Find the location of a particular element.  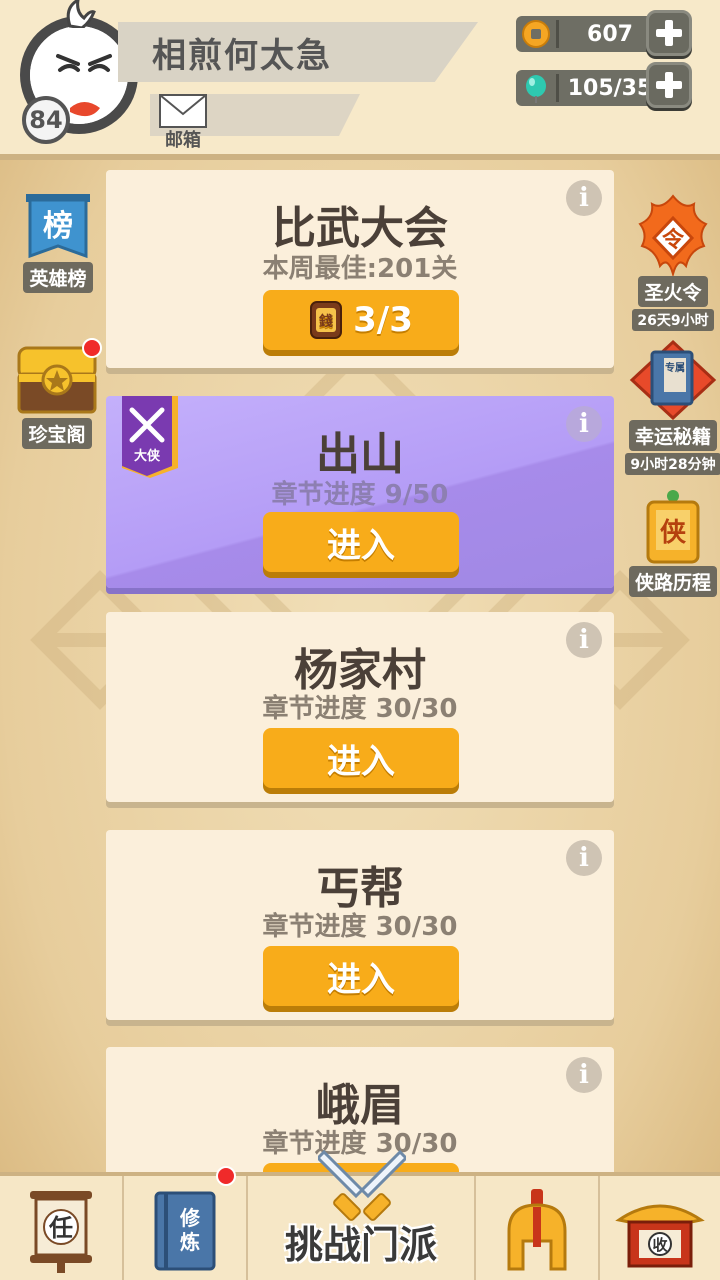

player-name: 相煎何太急 is located at coordinates (242, 56).